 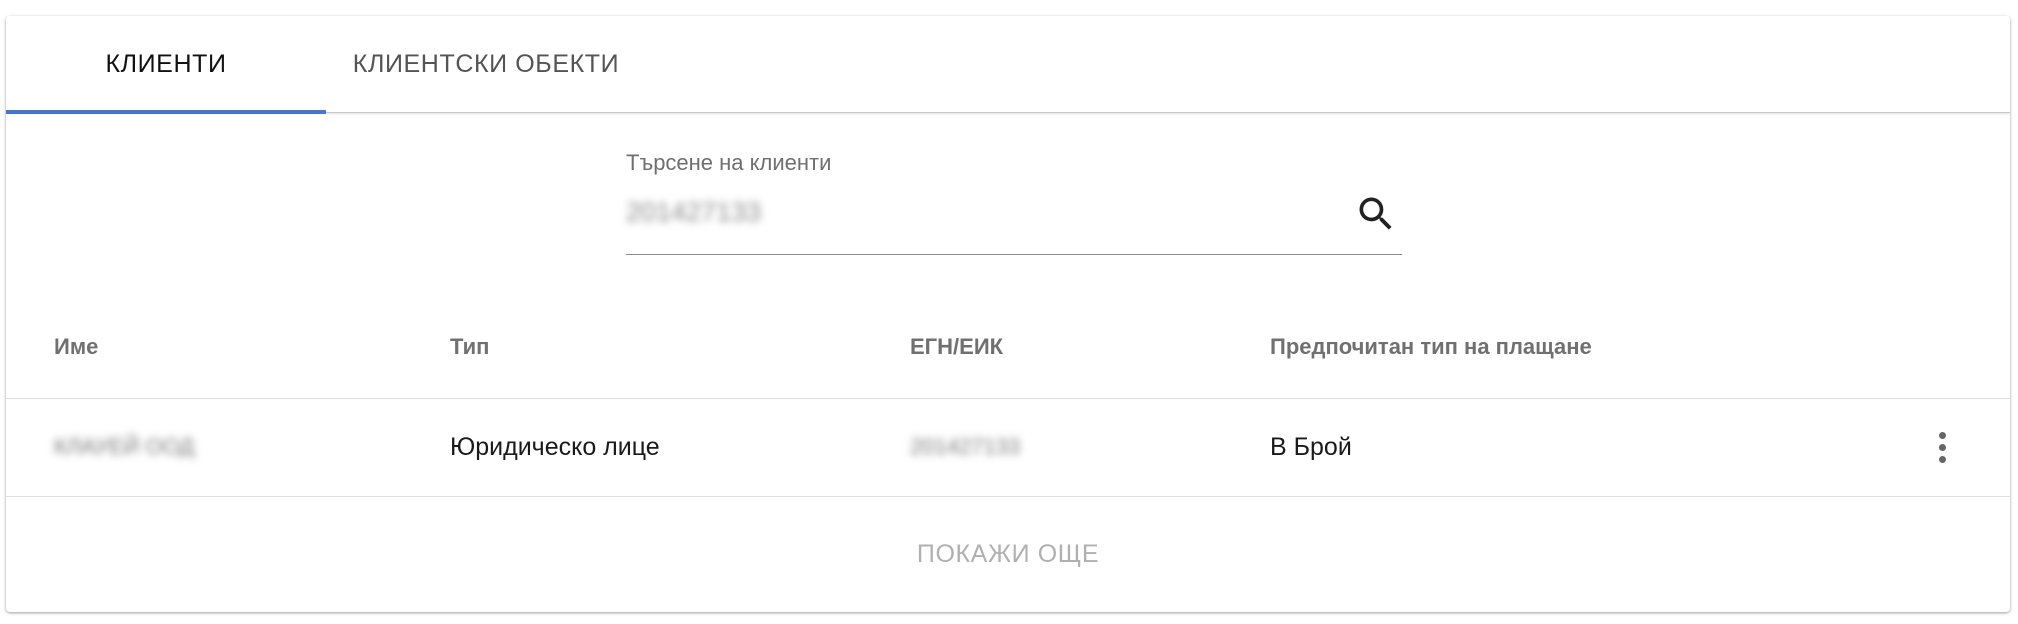 I want to click on tab-client-objects-label: КЛИЕНТСКИ ОБЕКТИ, so click(x=486, y=63).